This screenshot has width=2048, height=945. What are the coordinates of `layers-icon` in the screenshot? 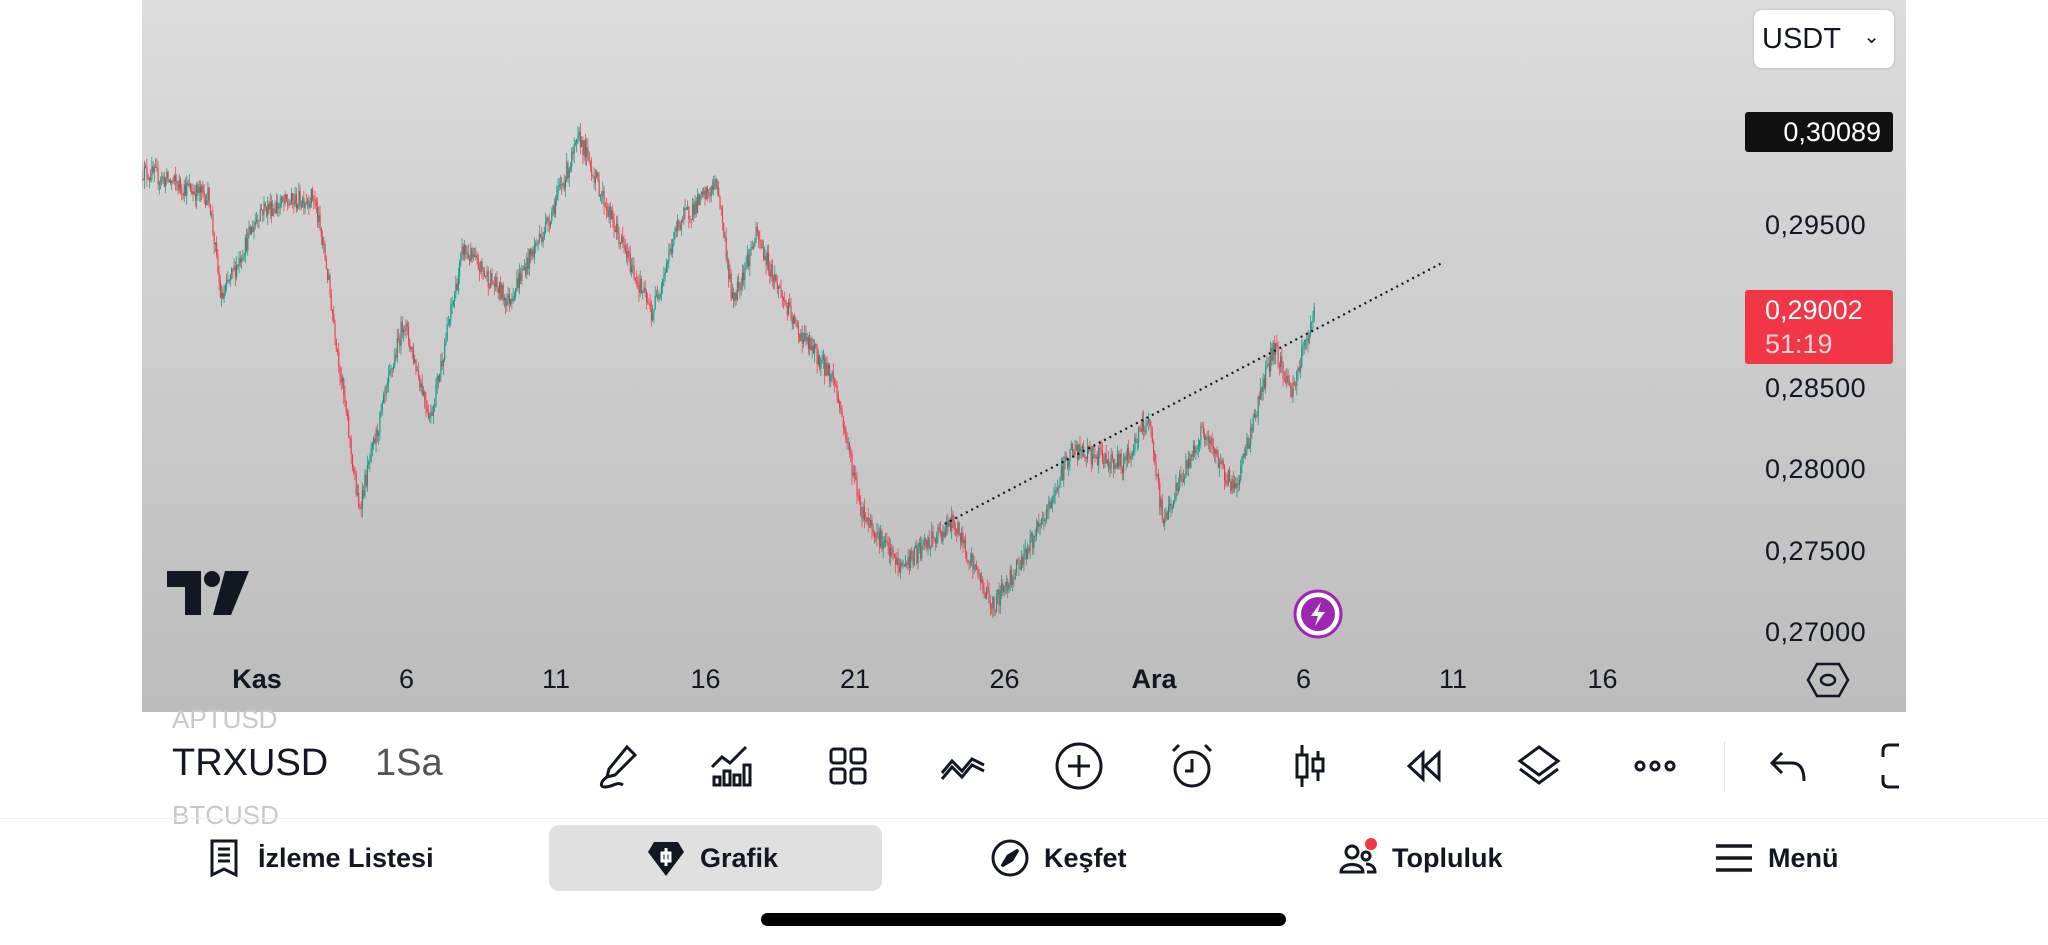 It's located at (1539, 766).